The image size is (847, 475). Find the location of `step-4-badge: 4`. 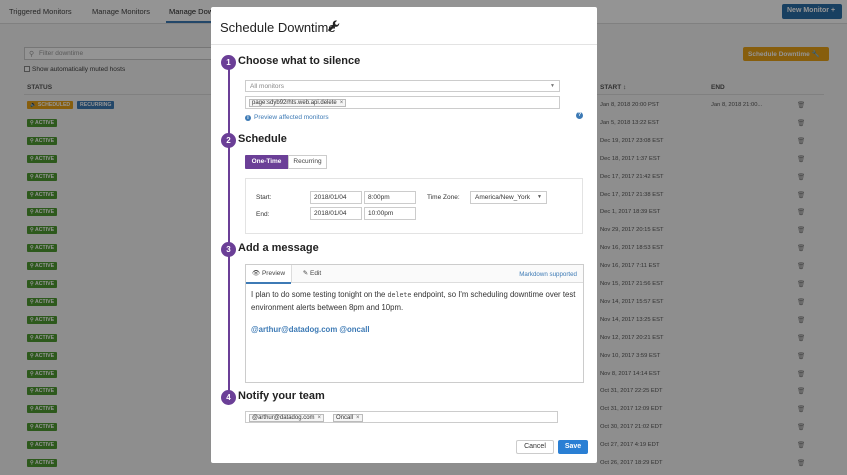

step-4-badge: 4 is located at coordinates (228, 397).